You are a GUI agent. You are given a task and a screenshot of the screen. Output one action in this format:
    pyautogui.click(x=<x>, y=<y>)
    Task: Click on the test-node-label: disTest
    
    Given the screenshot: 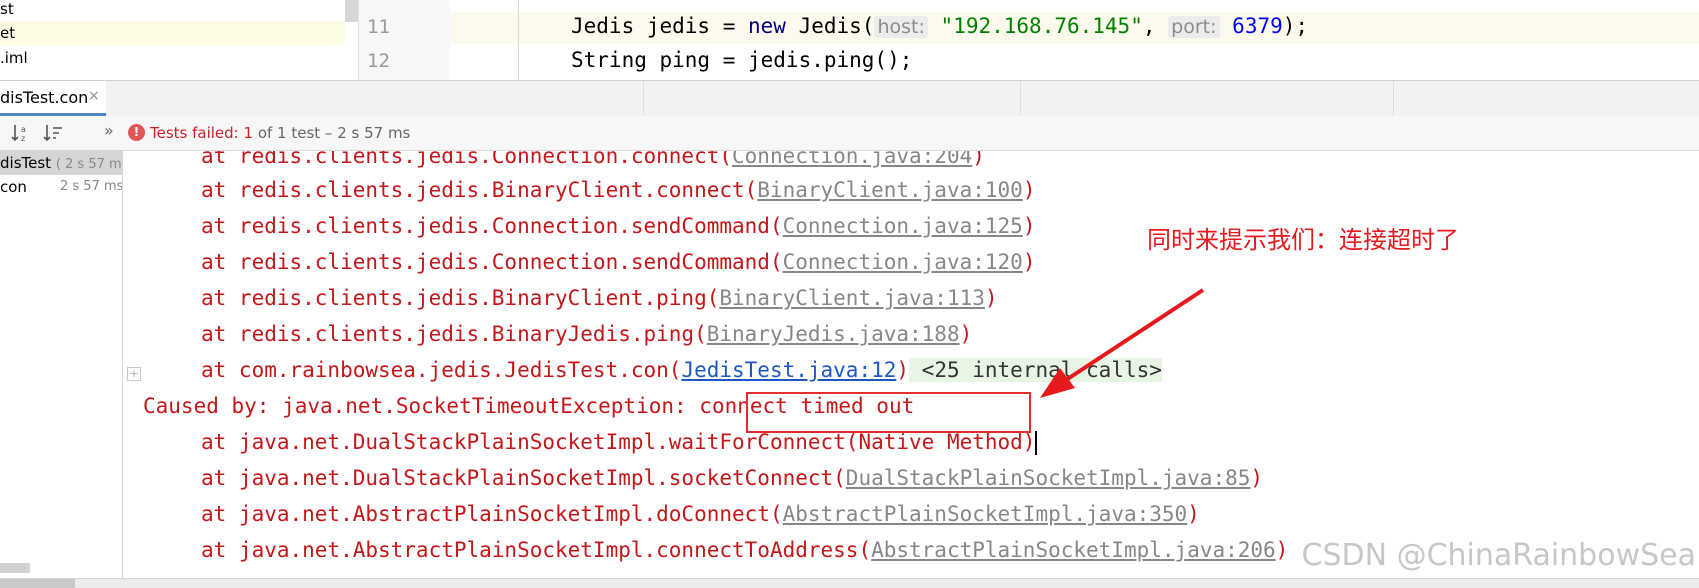 What is the action you would take?
    pyautogui.click(x=26, y=163)
    